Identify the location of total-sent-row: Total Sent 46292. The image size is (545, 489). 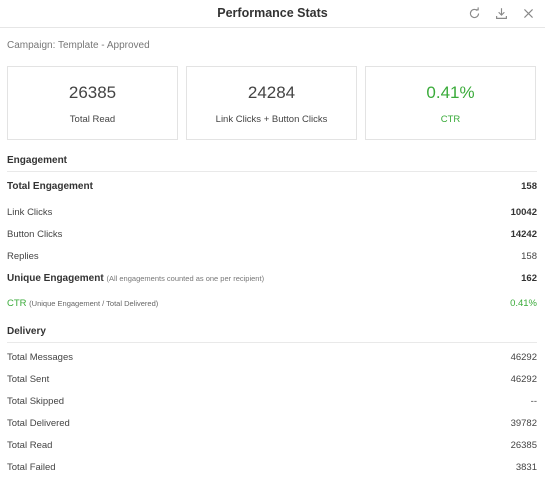
(272, 380).